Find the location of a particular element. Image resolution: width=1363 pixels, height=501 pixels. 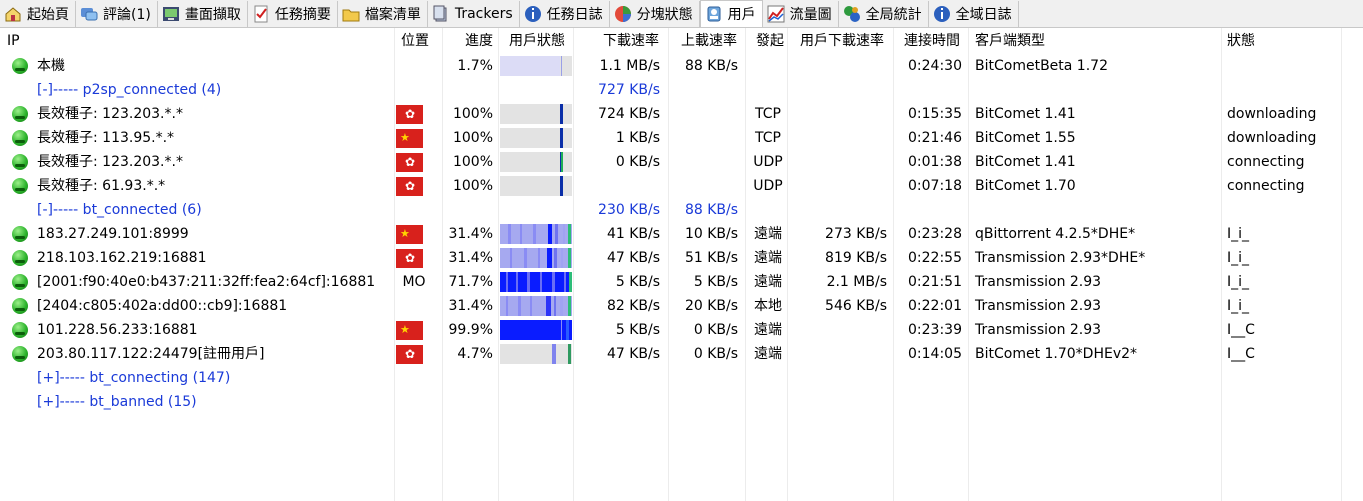

peer-piece-status-bar is located at coordinates (536, 354).